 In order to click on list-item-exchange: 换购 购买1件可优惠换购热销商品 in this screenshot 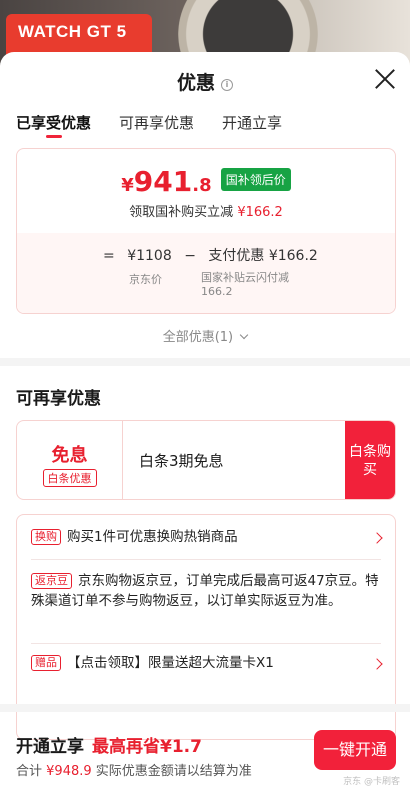, I will do `click(206, 537)`.